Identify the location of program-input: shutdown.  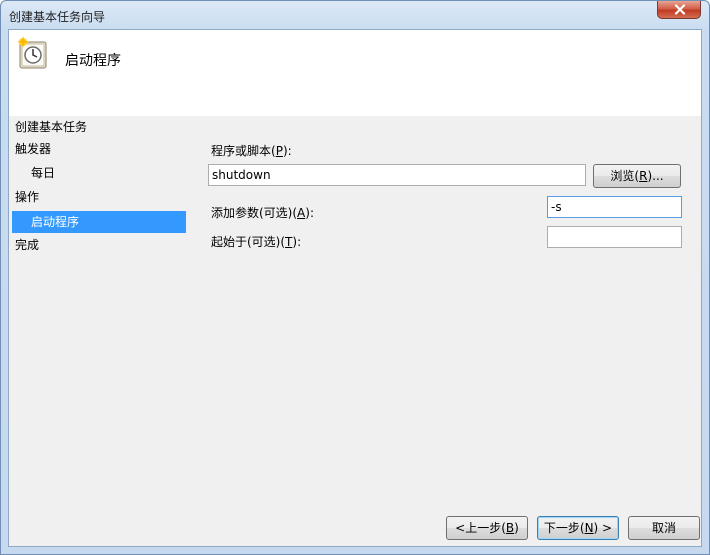
(397, 175).